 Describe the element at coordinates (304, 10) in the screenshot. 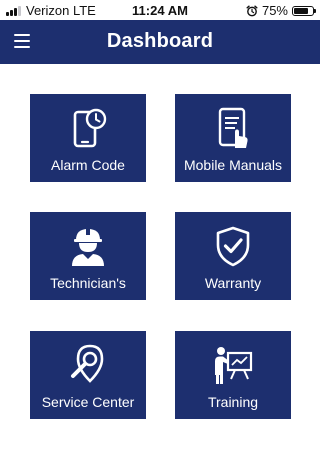

I see `battery-icon` at that location.